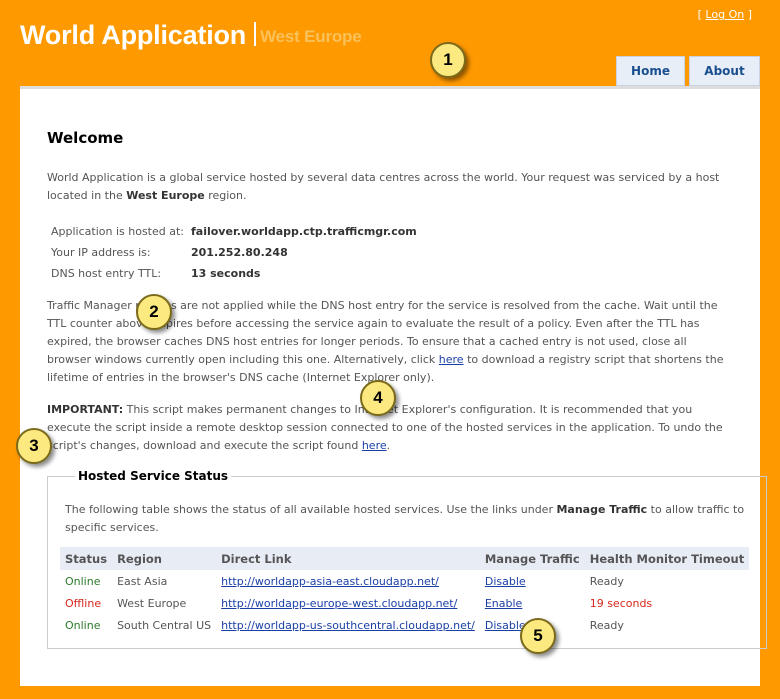  Describe the element at coordinates (153, 476) in the screenshot. I see `hosted-status-legend: Hosted Service Status` at that location.